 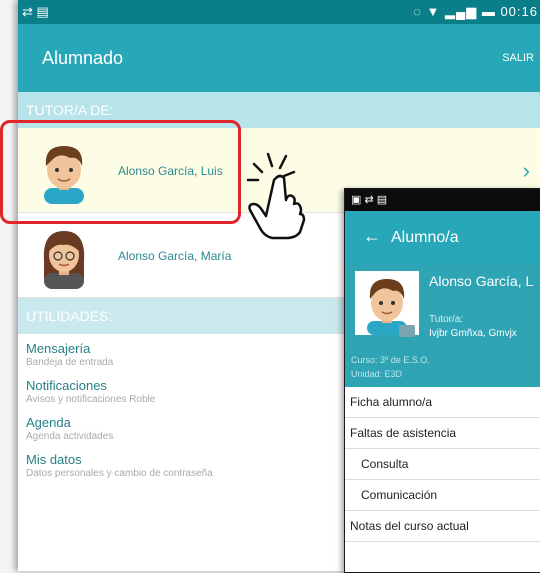 What do you see at coordinates (442, 200) in the screenshot?
I see `phone-status-bar: ▣ ⇄ ▤` at bounding box center [442, 200].